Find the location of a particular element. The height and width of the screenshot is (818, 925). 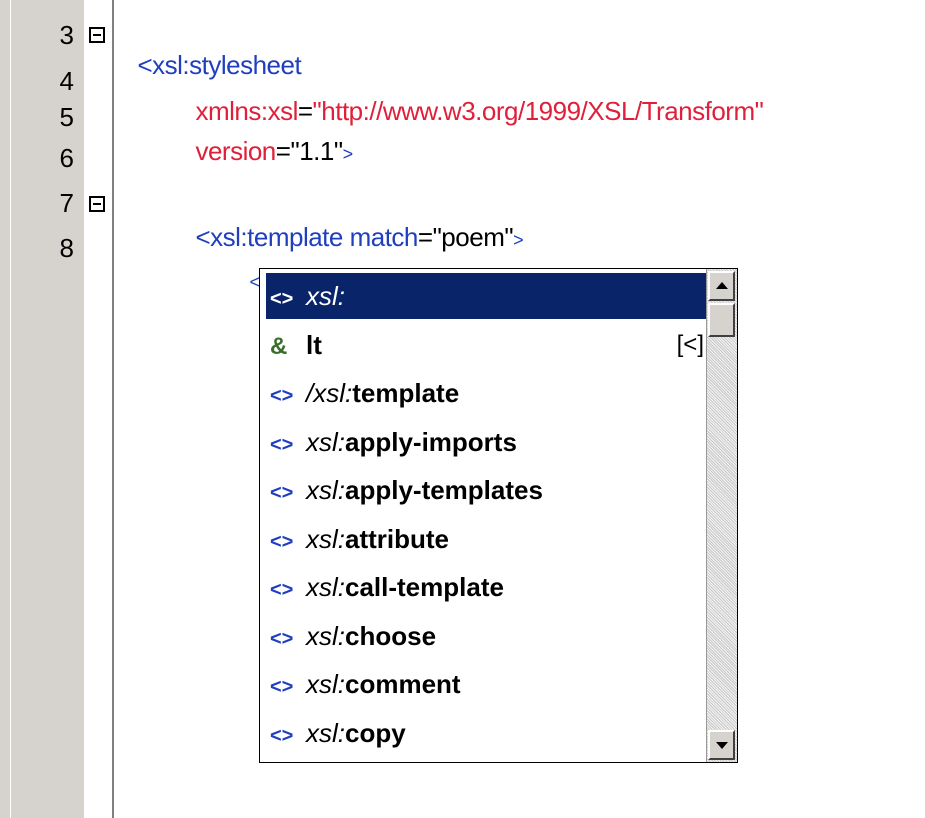

completion-item: <> xsl: is located at coordinates (489, 296).